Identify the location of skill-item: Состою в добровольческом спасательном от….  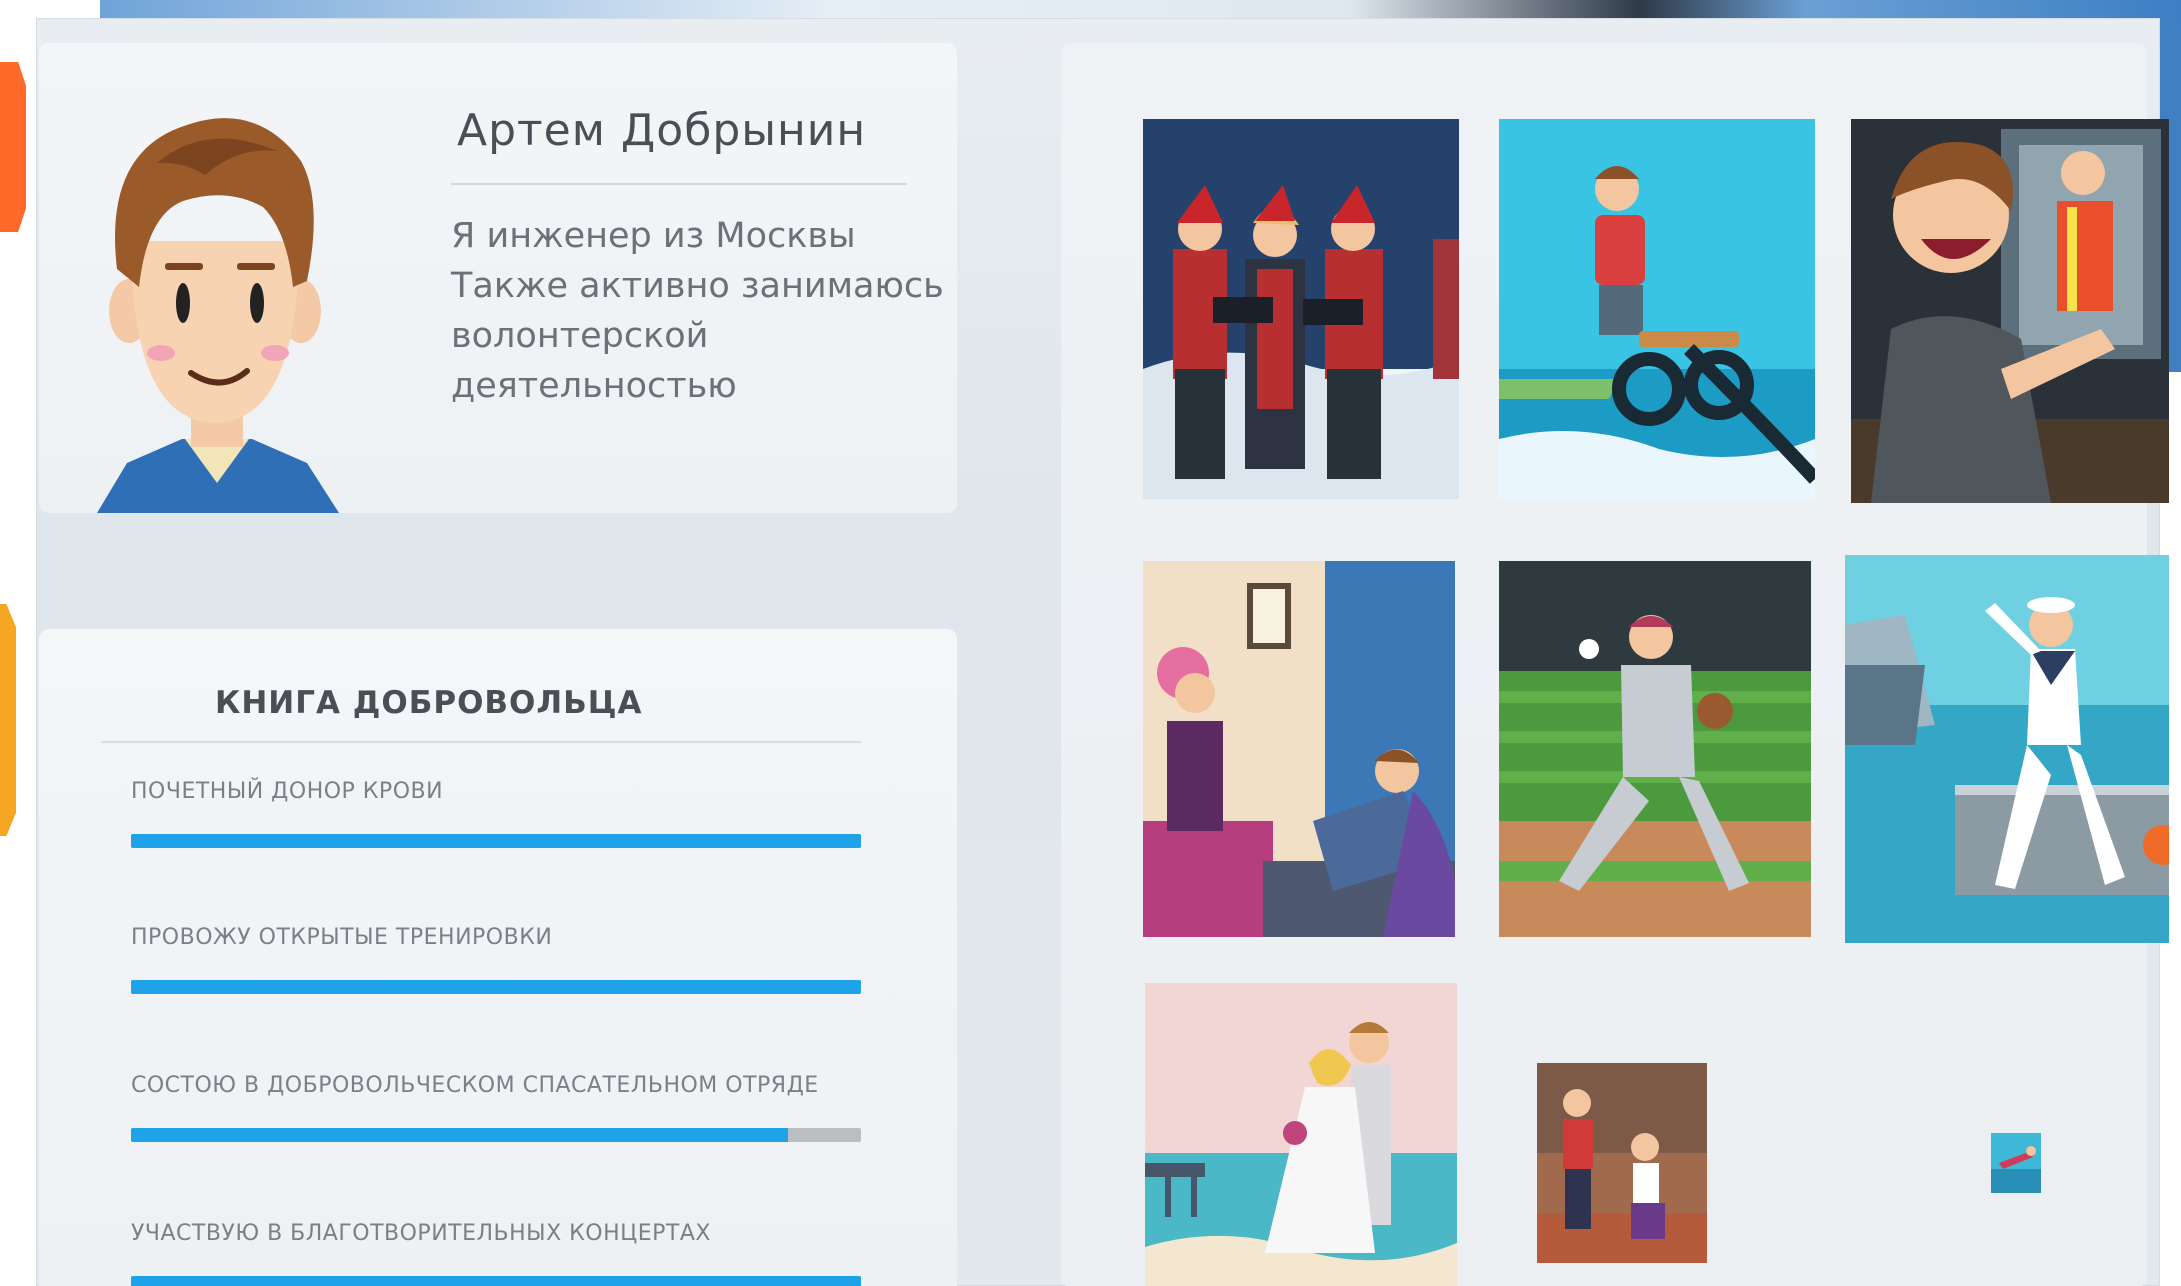
(496, 1107).